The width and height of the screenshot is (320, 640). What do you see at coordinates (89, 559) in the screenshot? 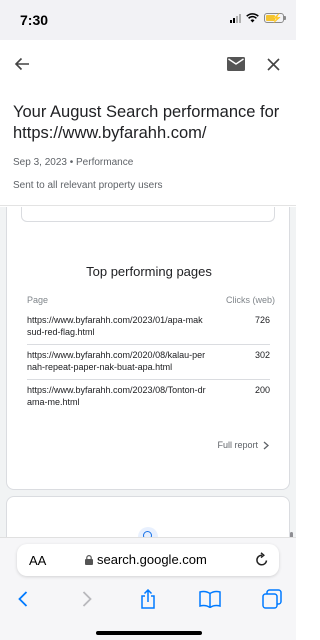
I see `lock-icon` at bounding box center [89, 559].